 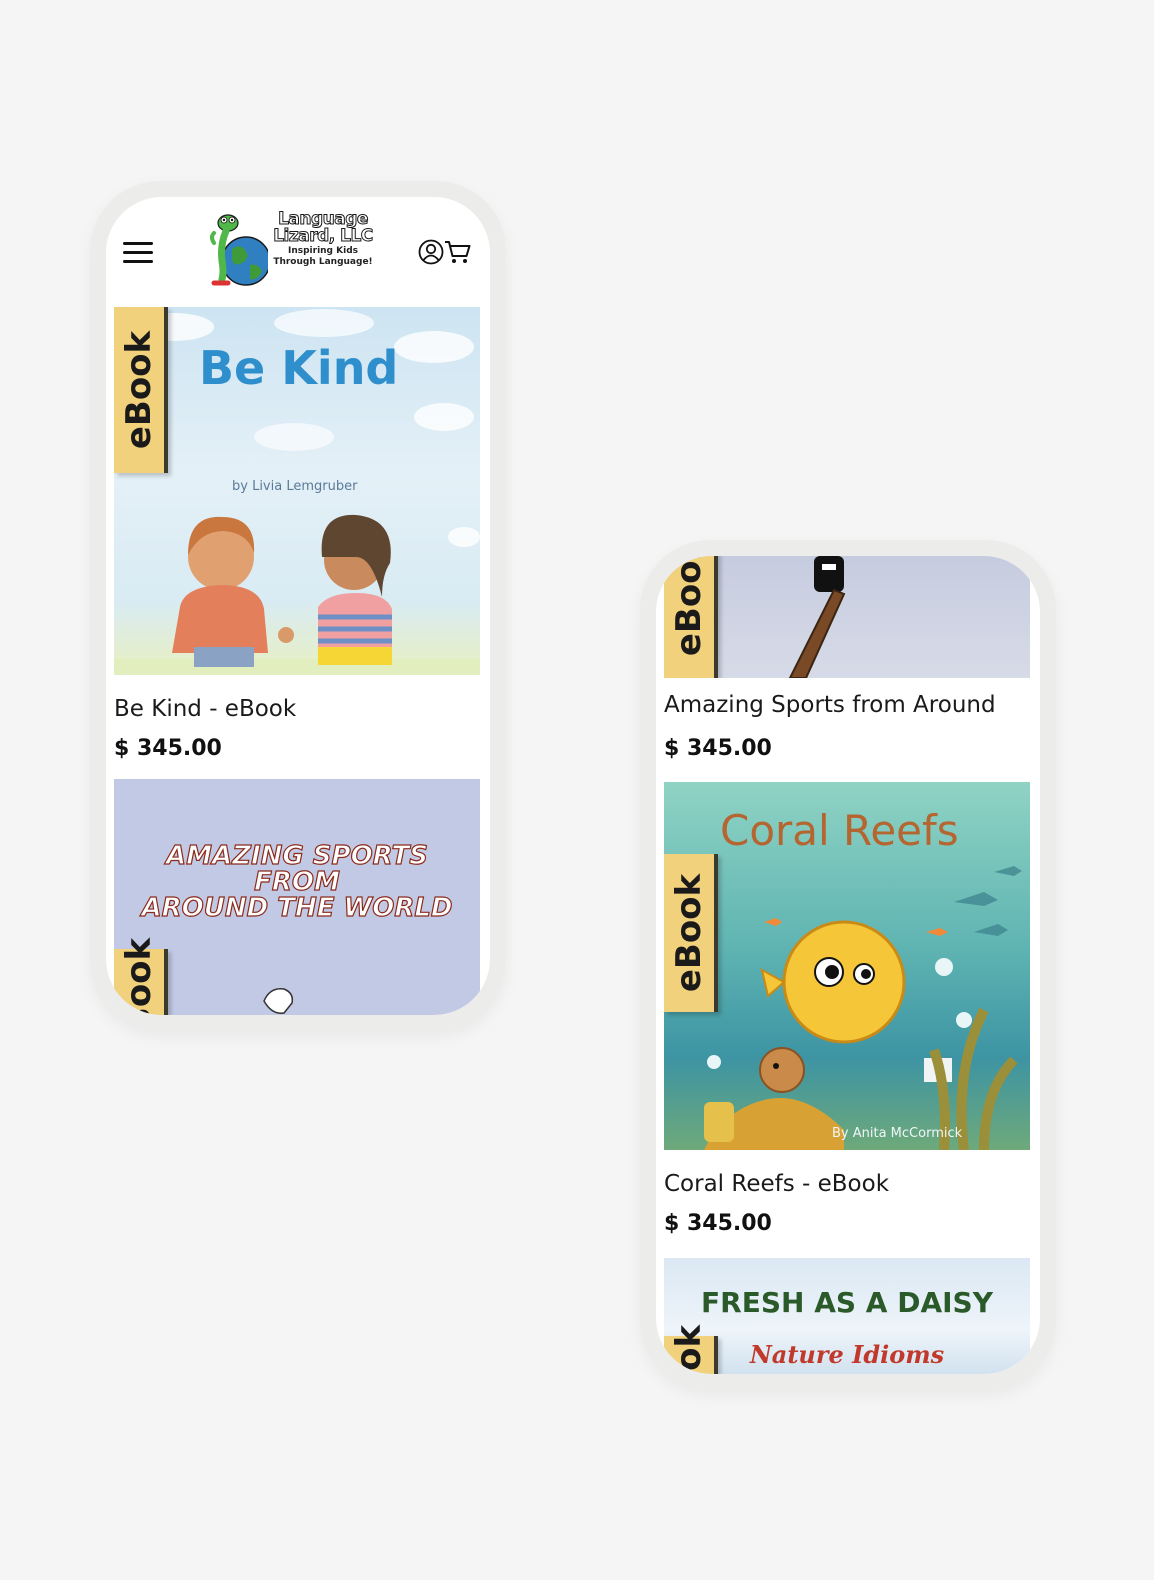 I want to click on hamburger-menu-icon, so click(x=138, y=254).